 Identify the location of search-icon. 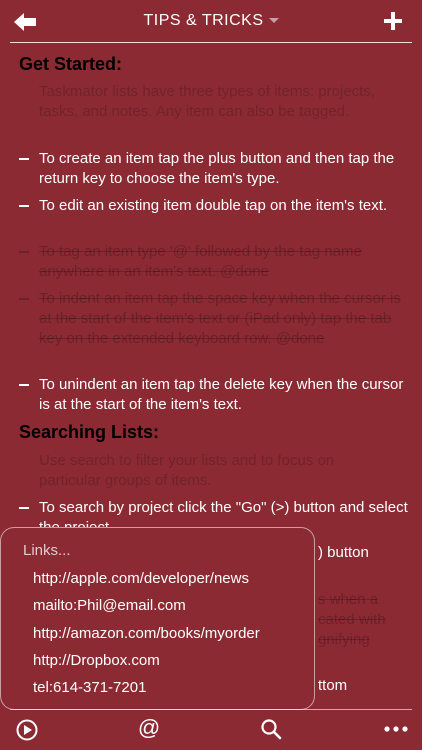
(271, 729).